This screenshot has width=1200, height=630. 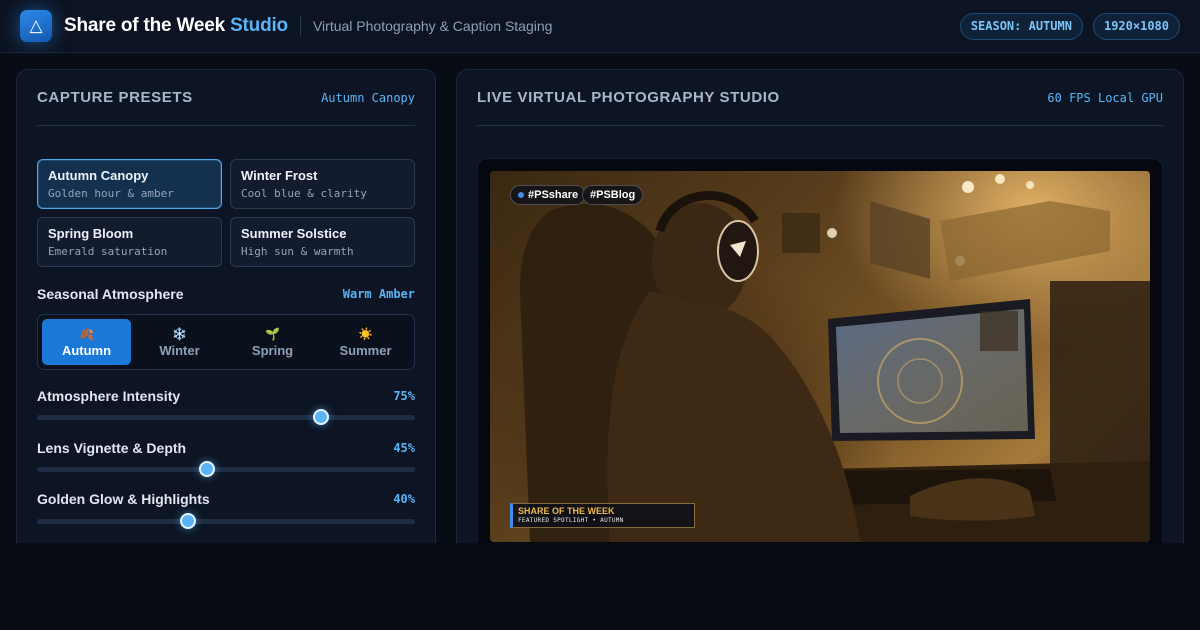 What do you see at coordinates (112, 448) in the screenshot?
I see `slider-label: Lens Vignette & Depth` at bounding box center [112, 448].